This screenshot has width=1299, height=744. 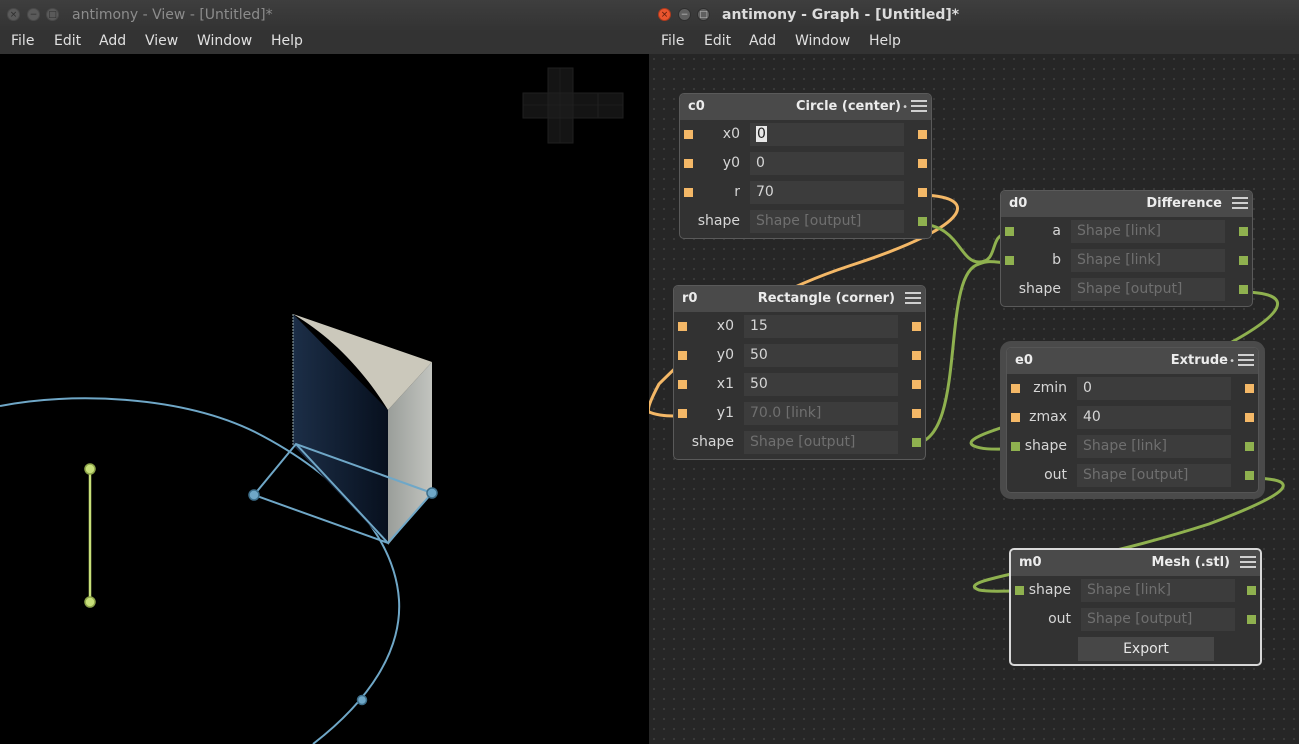 I want to click on param-row: x1 50, so click(x=799, y=384).